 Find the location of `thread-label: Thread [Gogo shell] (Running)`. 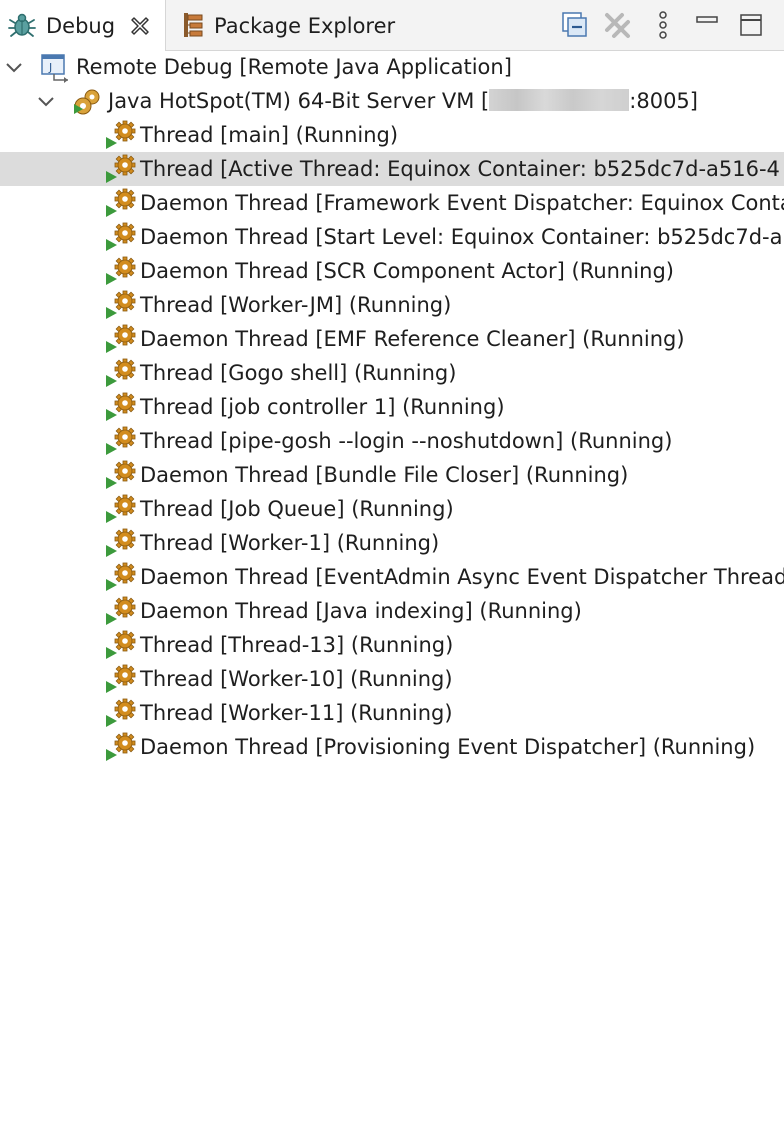

thread-label: Thread [Gogo shell] (Running) is located at coordinates (298, 373).